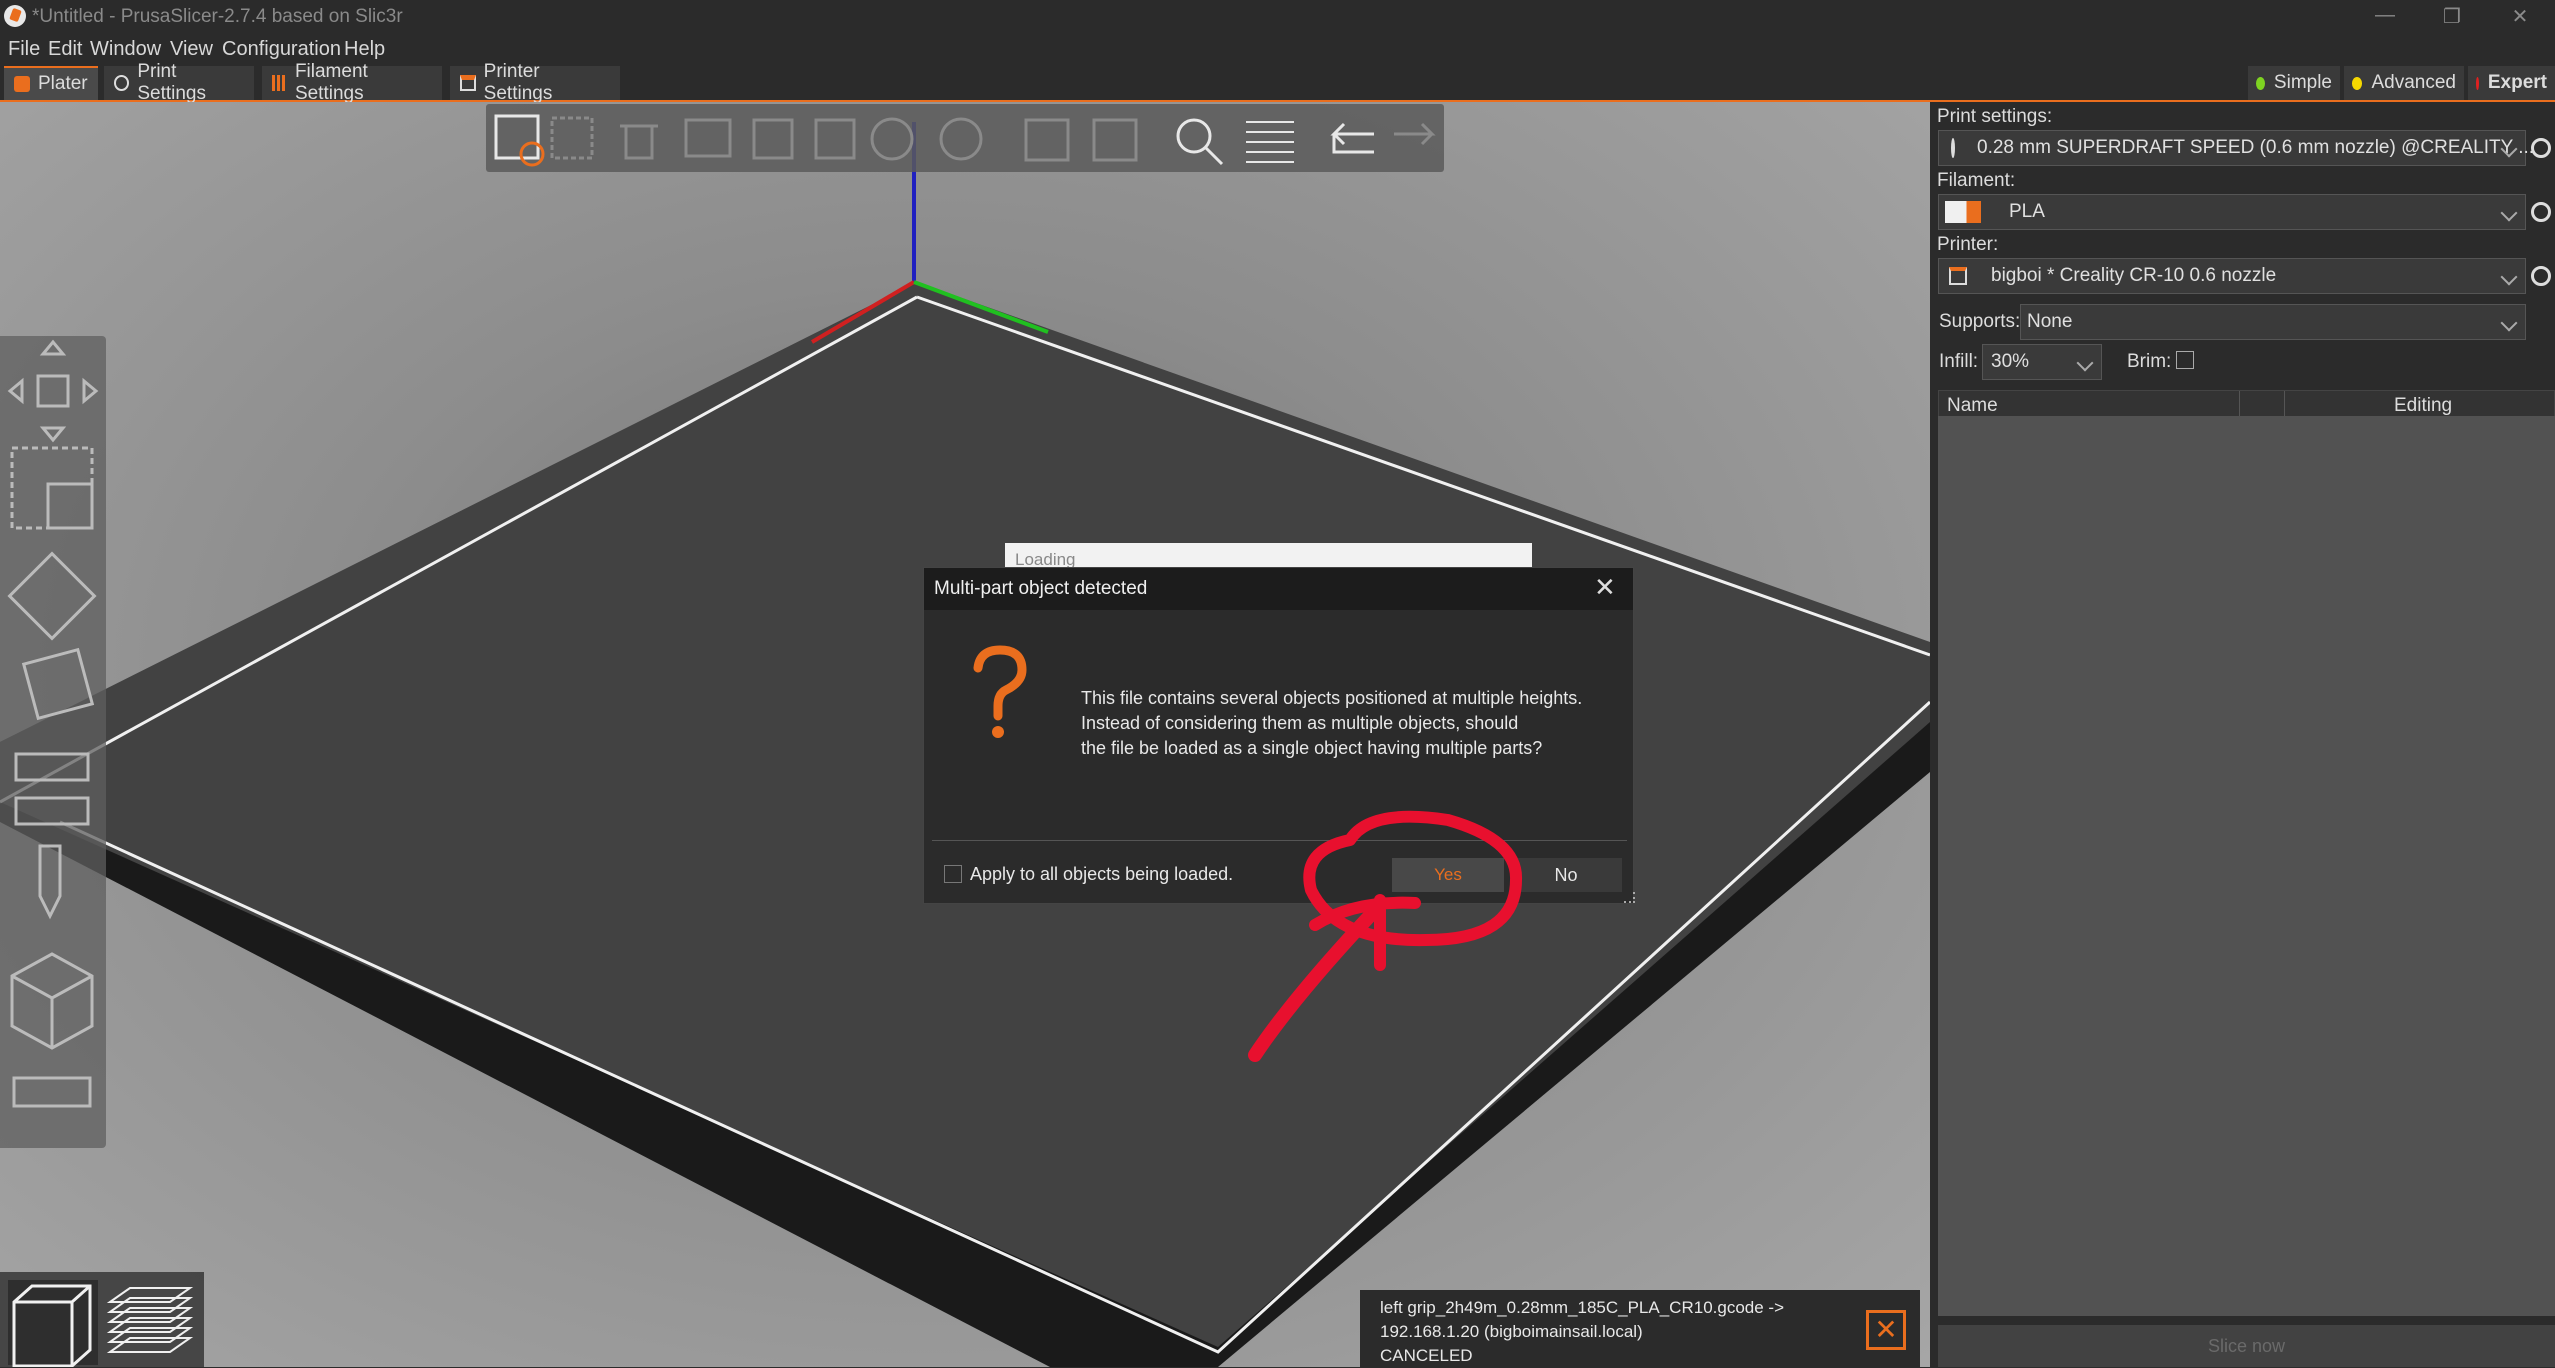 The height and width of the screenshot is (1368, 2555). I want to click on add-object-icon, so click(517, 137).